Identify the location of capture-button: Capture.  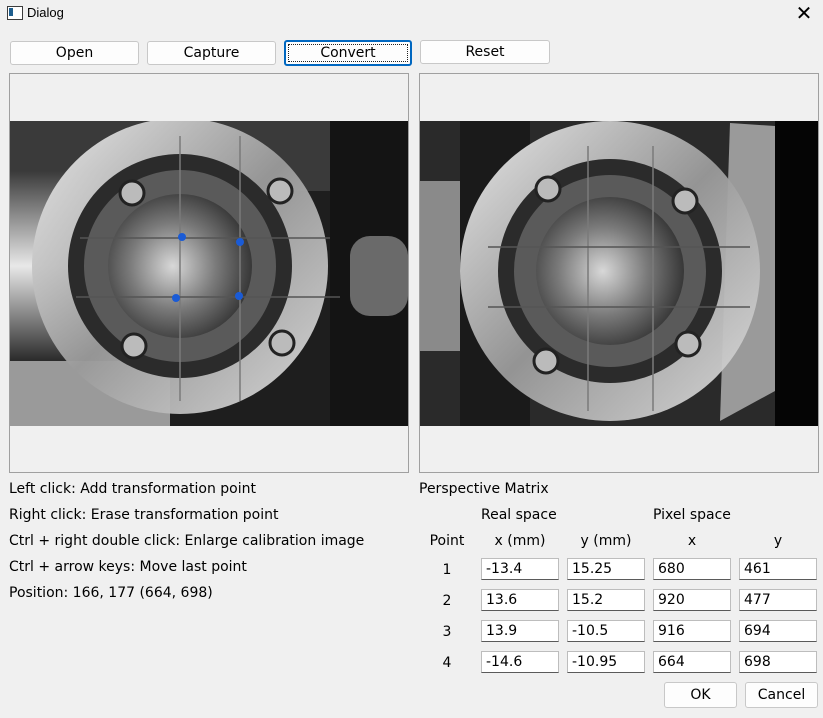
(211, 53).